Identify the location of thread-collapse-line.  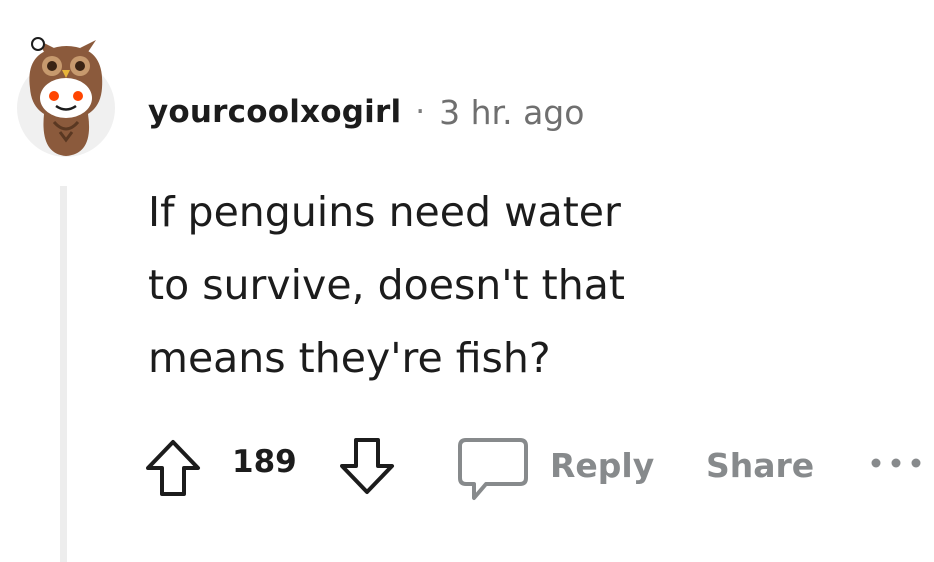
(63, 374).